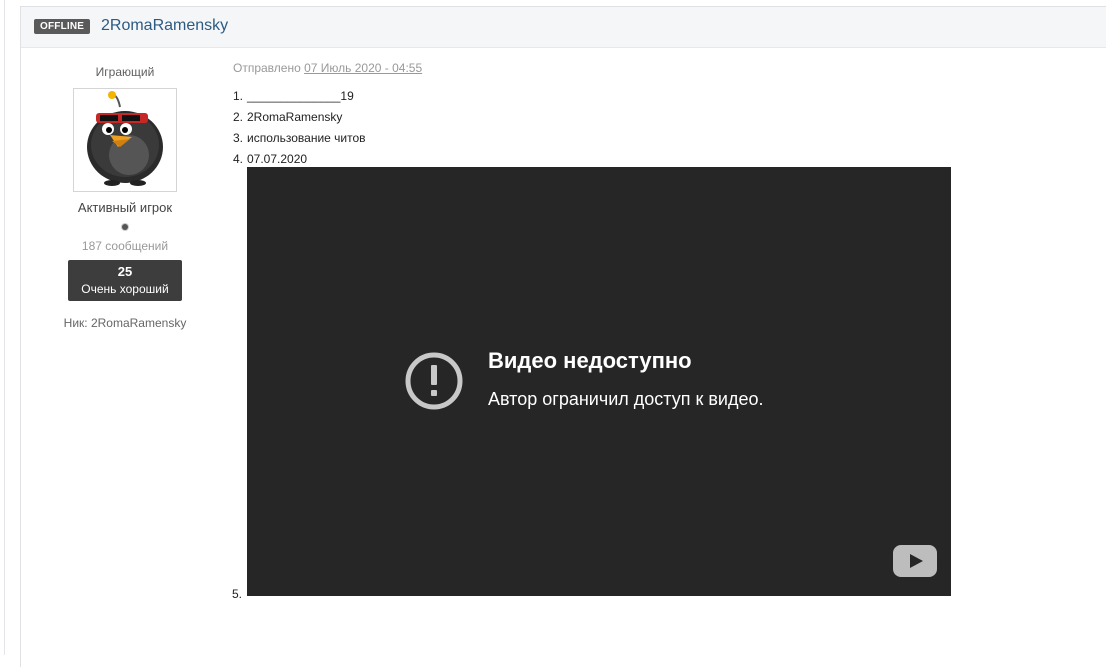 The height and width of the screenshot is (667, 1106). Describe the element at coordinates (363, 68) in the screenshot. I see `posted-date-link: 07 Июль 2020 - 04:55` at that location.